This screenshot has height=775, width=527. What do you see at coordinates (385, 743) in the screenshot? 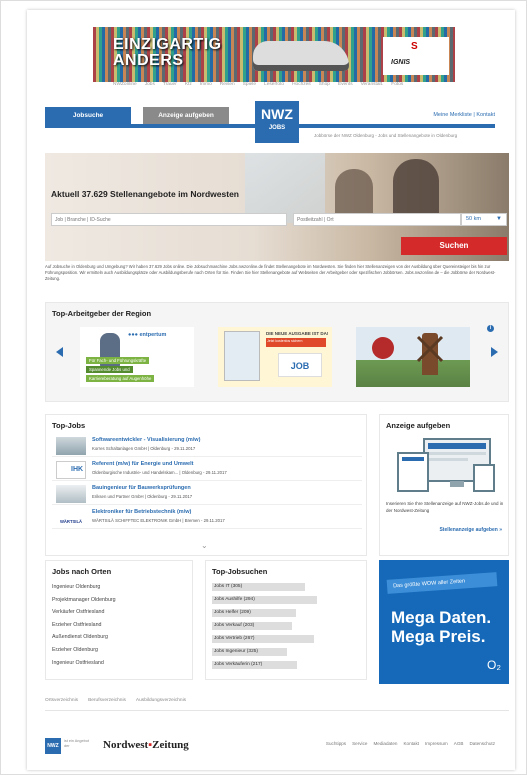
I see `footer-nav-link: Mediadaten` at bounding box center [385, 743].